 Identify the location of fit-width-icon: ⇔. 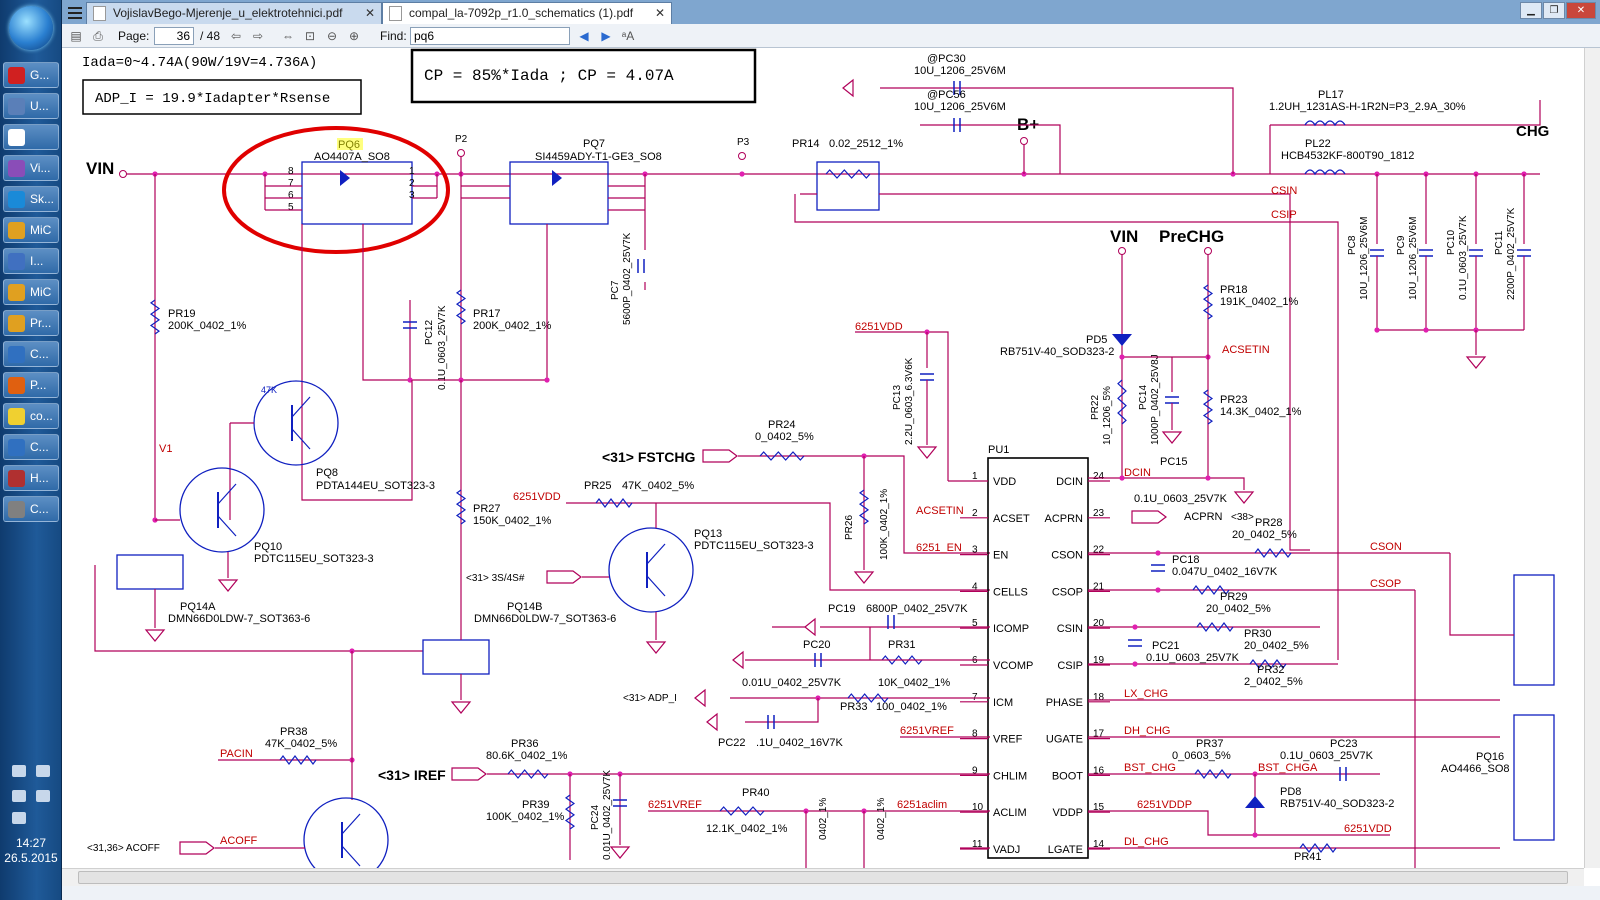
(288, 36).